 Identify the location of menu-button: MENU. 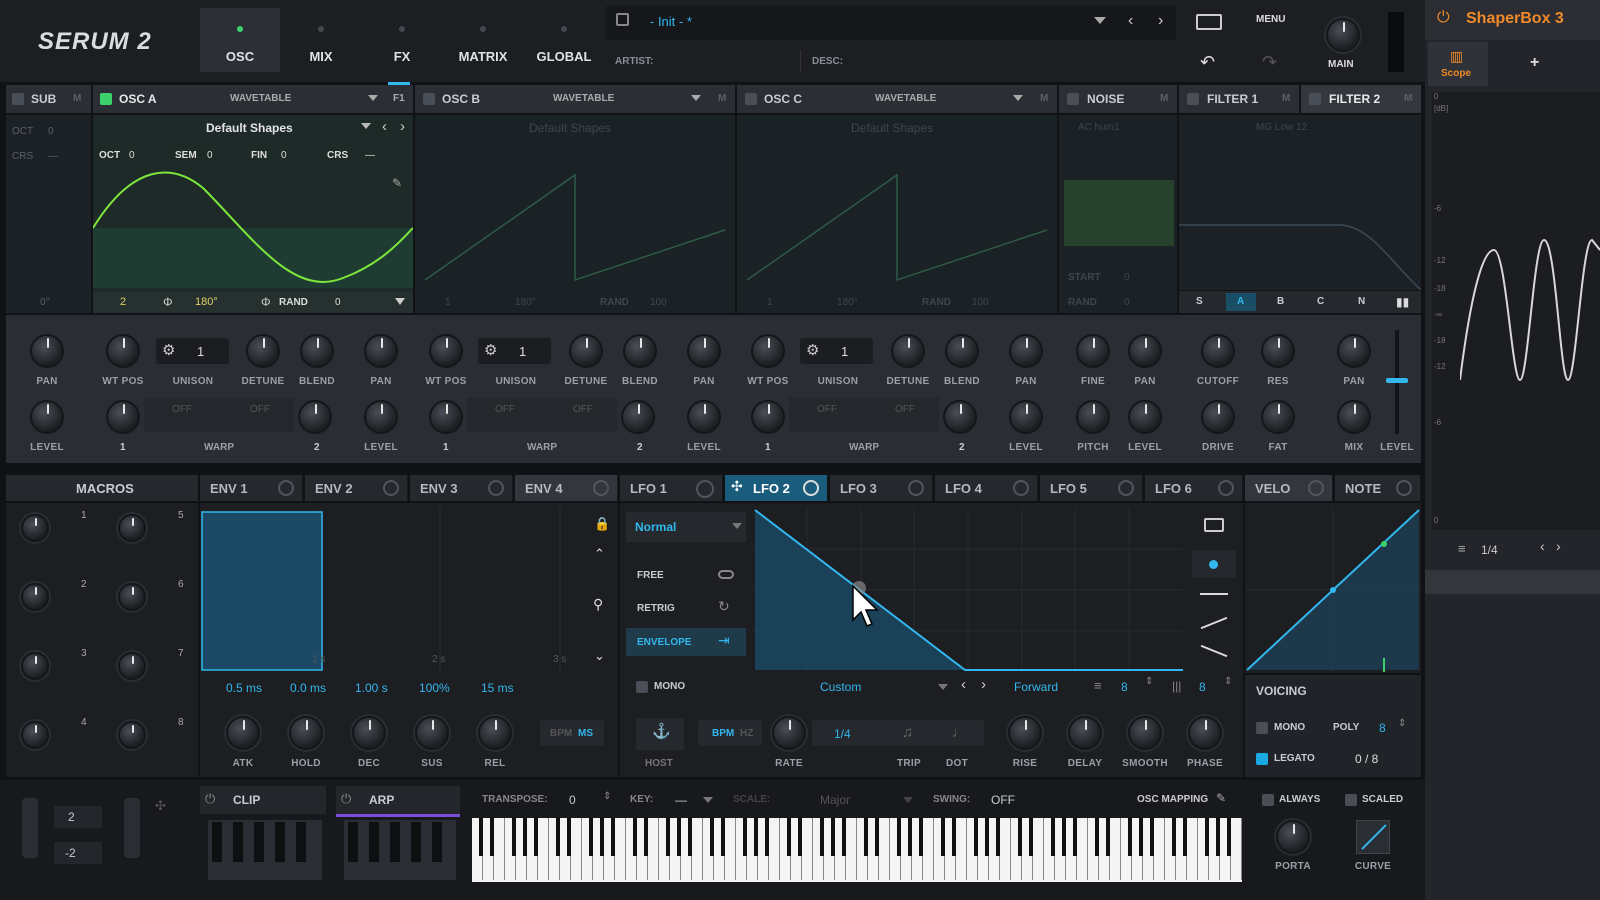
(1270, 19).